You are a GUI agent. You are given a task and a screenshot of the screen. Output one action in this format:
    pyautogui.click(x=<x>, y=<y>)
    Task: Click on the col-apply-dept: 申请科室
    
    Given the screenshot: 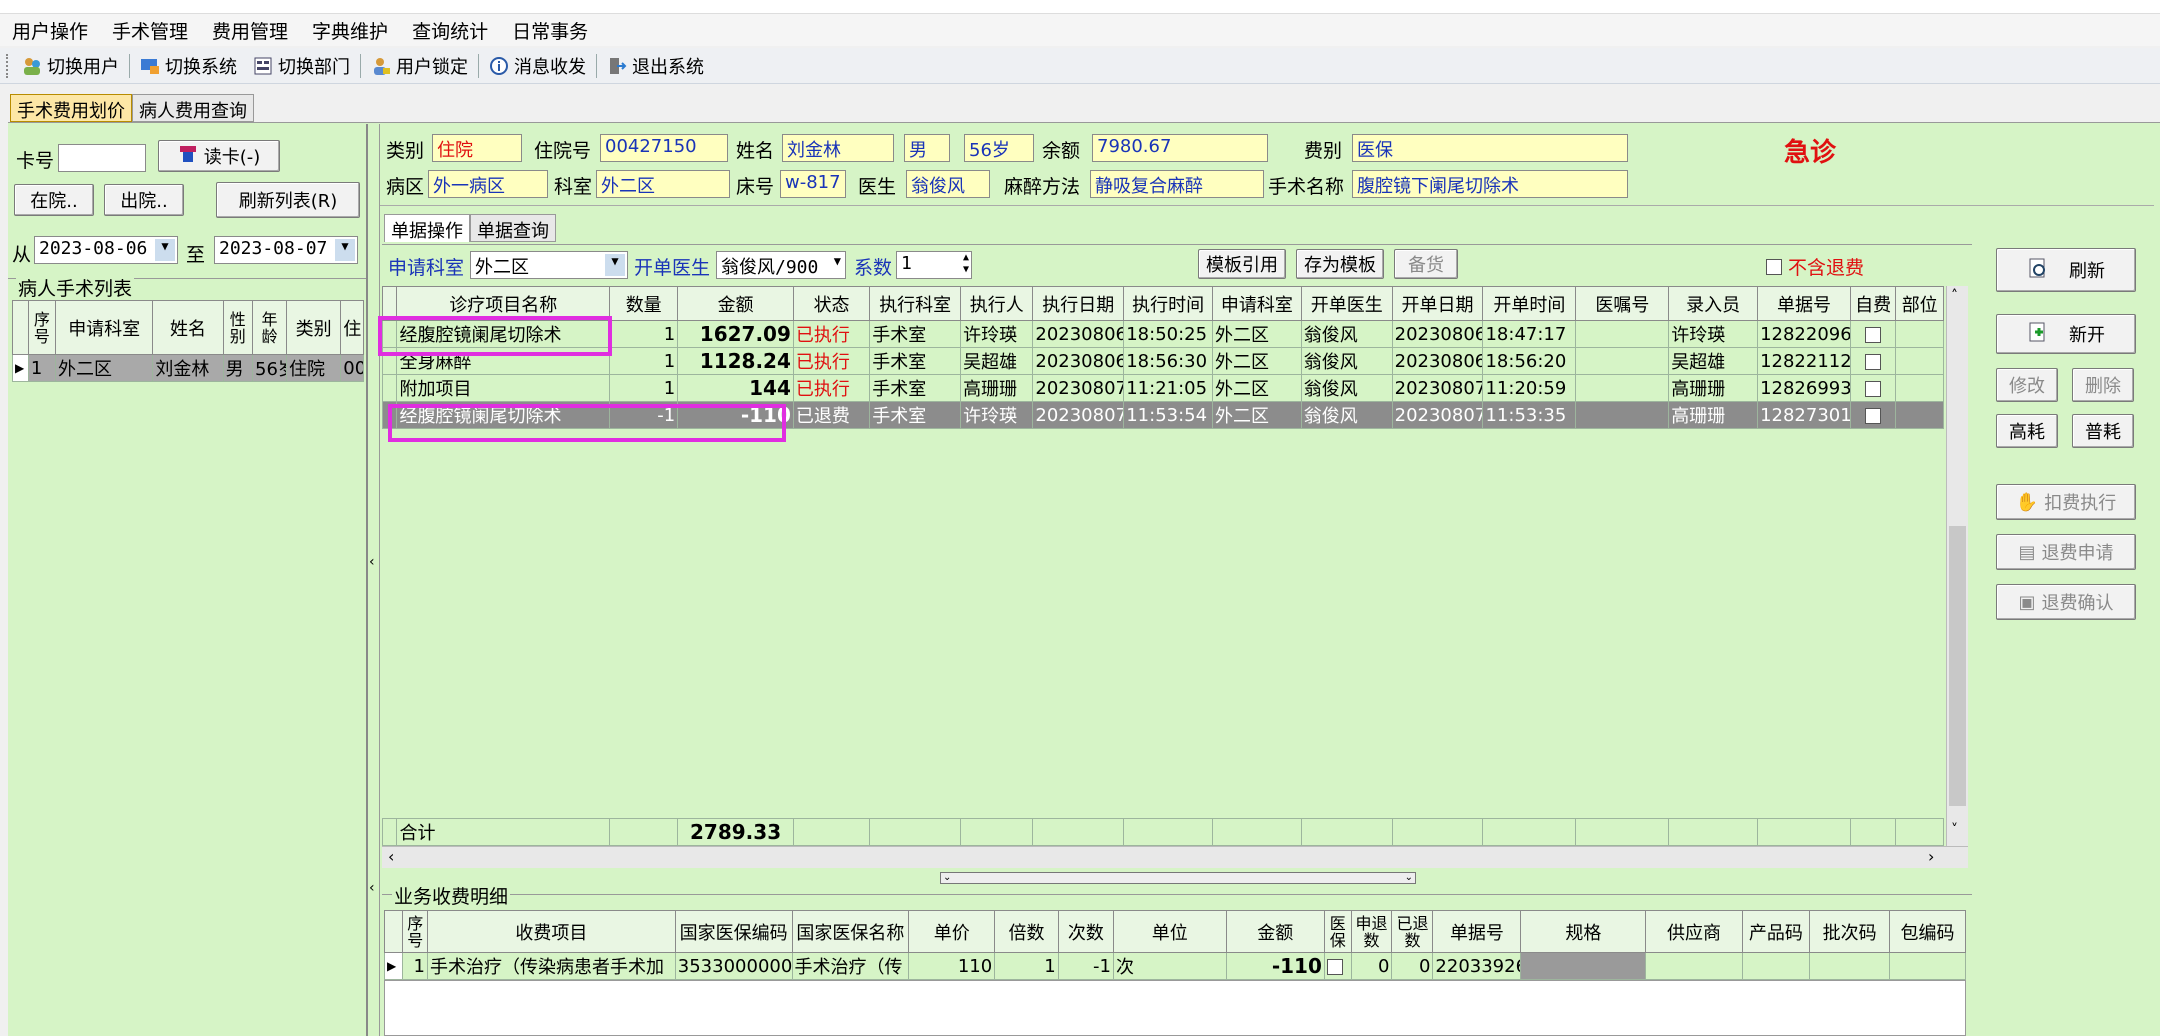 What is the action you would take?
    pyautogui.click(x=1257, y=303)
    